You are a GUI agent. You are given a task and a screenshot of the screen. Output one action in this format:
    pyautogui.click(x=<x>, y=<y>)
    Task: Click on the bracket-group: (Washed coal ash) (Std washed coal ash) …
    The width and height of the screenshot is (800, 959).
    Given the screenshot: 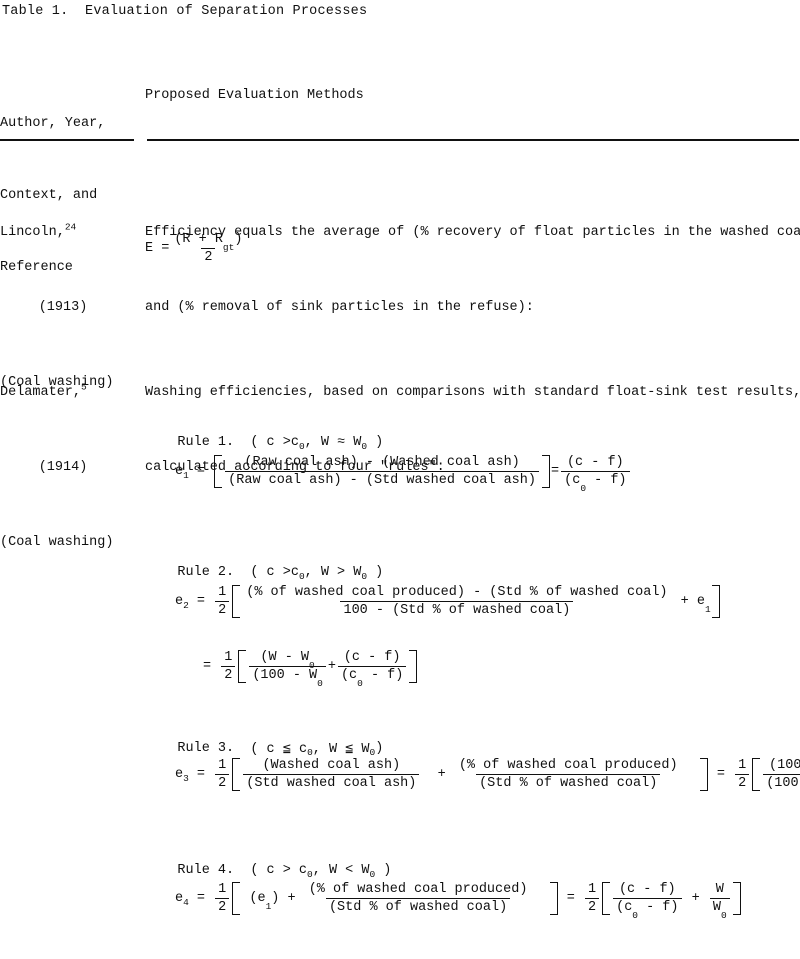 What is the action you would take?
    pyautogui.click(x=470, y=774)
    